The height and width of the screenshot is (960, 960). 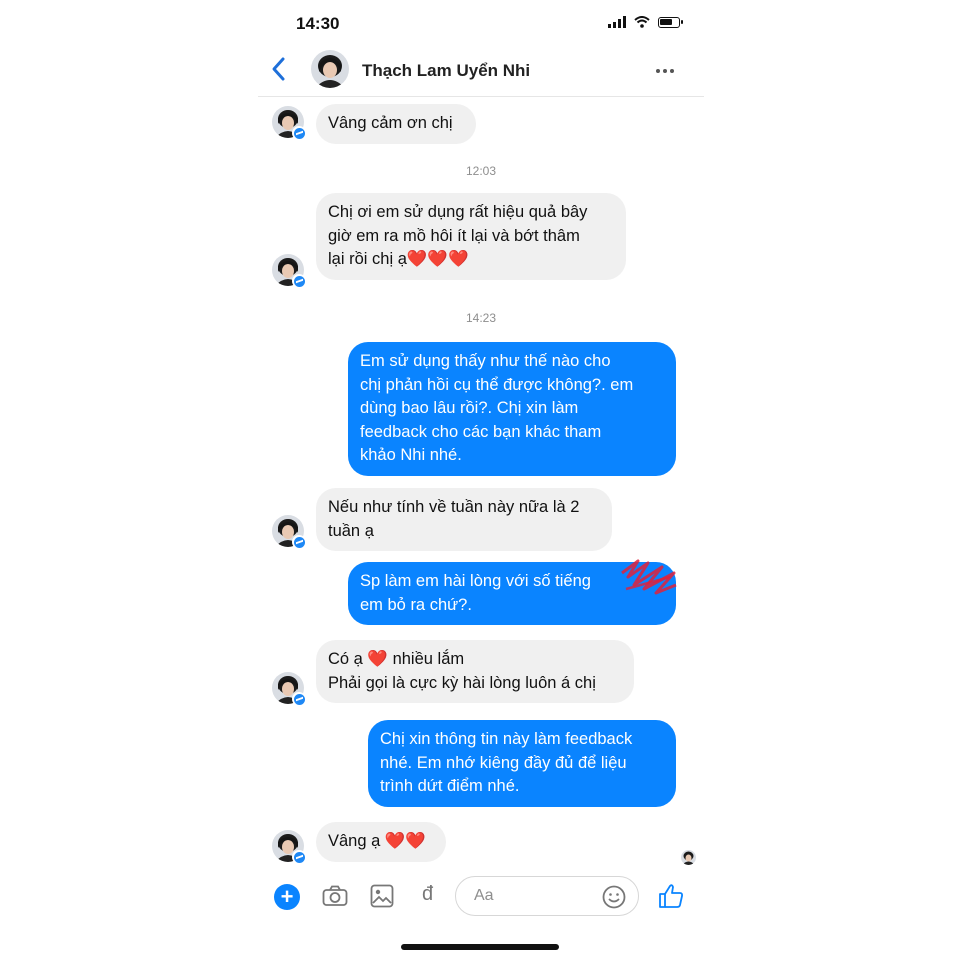 I want to click on message-bubble-incoming: Nếu như tính về tuần này nữa là 2 tuần ạ, so click(x=464, y=519).